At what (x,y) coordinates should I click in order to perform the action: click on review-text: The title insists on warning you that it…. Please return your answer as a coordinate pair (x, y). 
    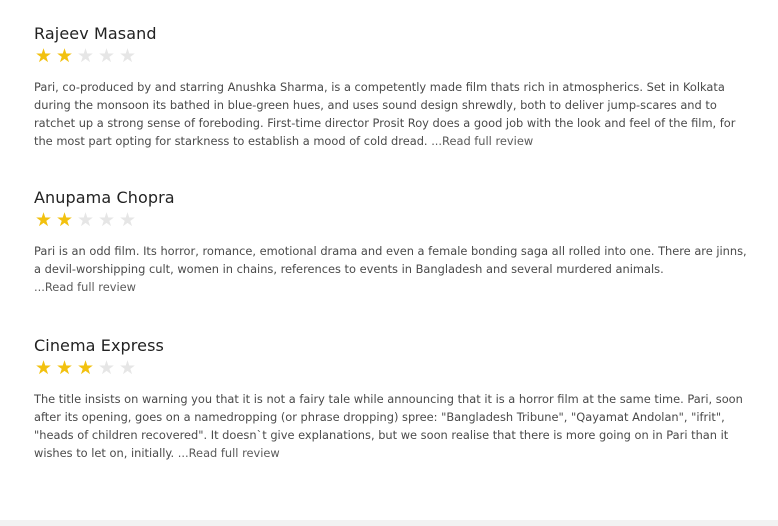
    Looking at the image, I should click on (388, 426).